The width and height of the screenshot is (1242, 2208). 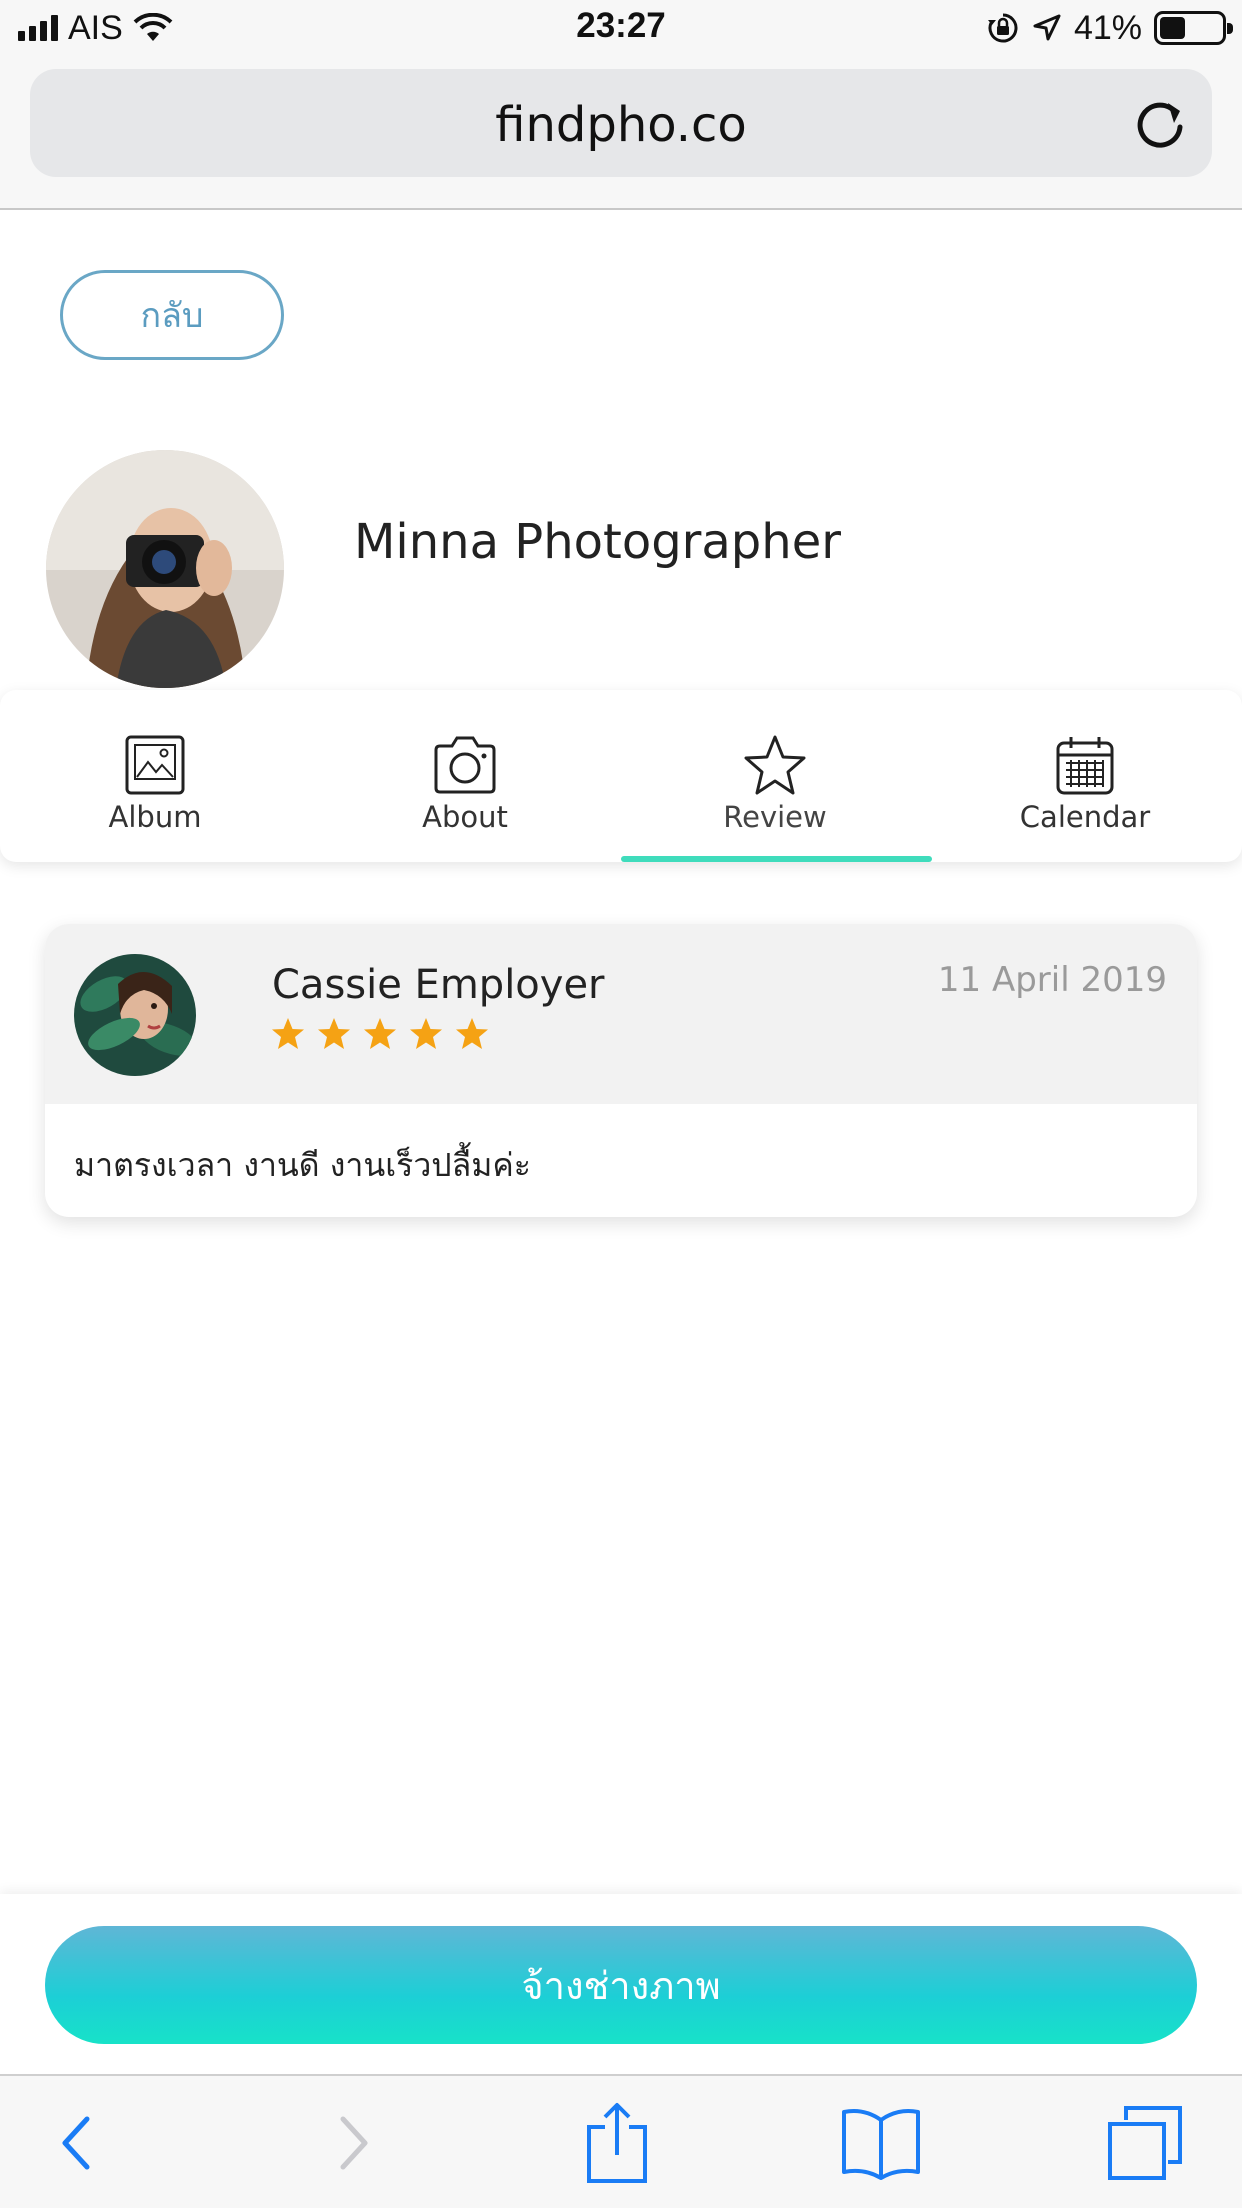 What do you see at coordinates (1002, 28) in the screenshot?
I see `rotation-lock-icon` at bounding box center [1002, 28].